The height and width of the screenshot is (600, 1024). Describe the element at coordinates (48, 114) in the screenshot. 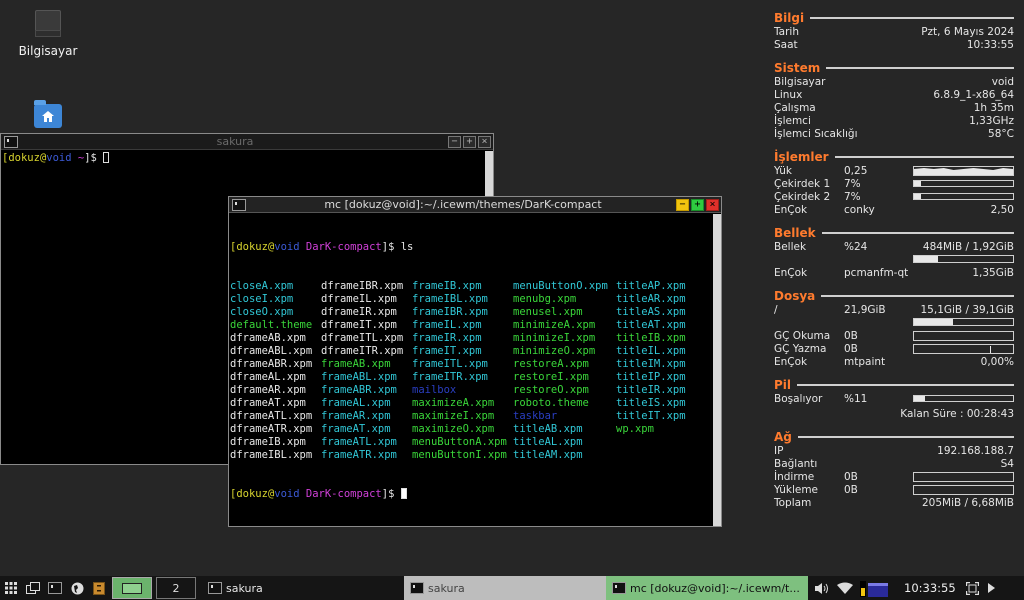

I see `desktop-icon-home` at that location.